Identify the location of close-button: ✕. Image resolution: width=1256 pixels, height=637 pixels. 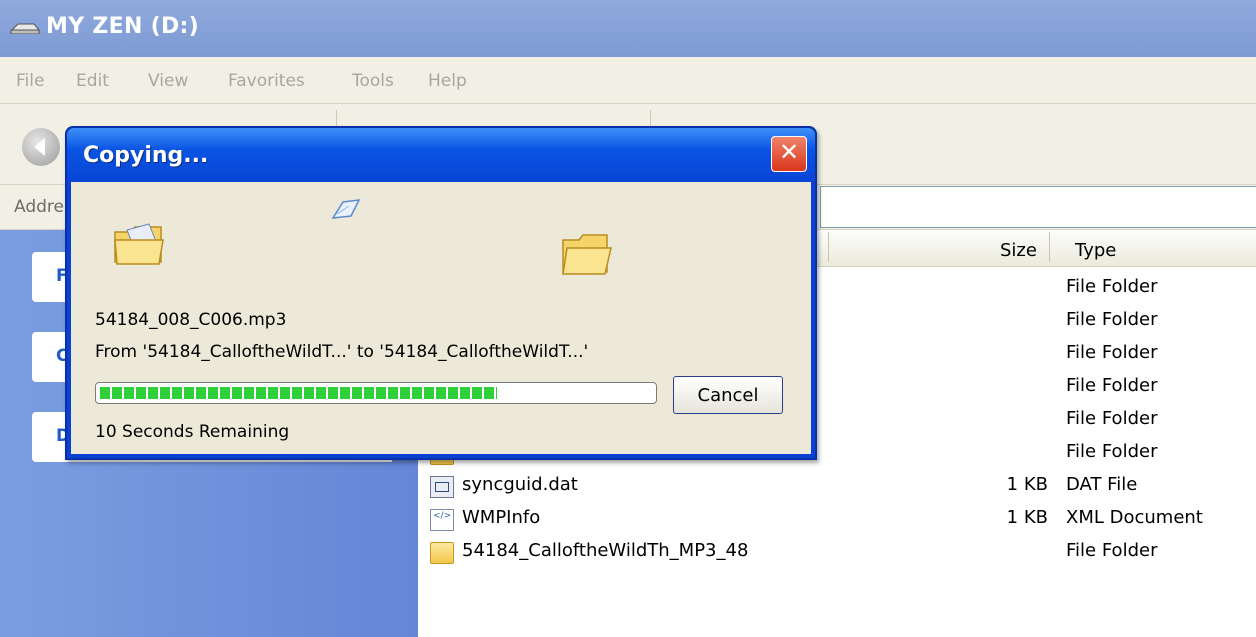
(789, 154).